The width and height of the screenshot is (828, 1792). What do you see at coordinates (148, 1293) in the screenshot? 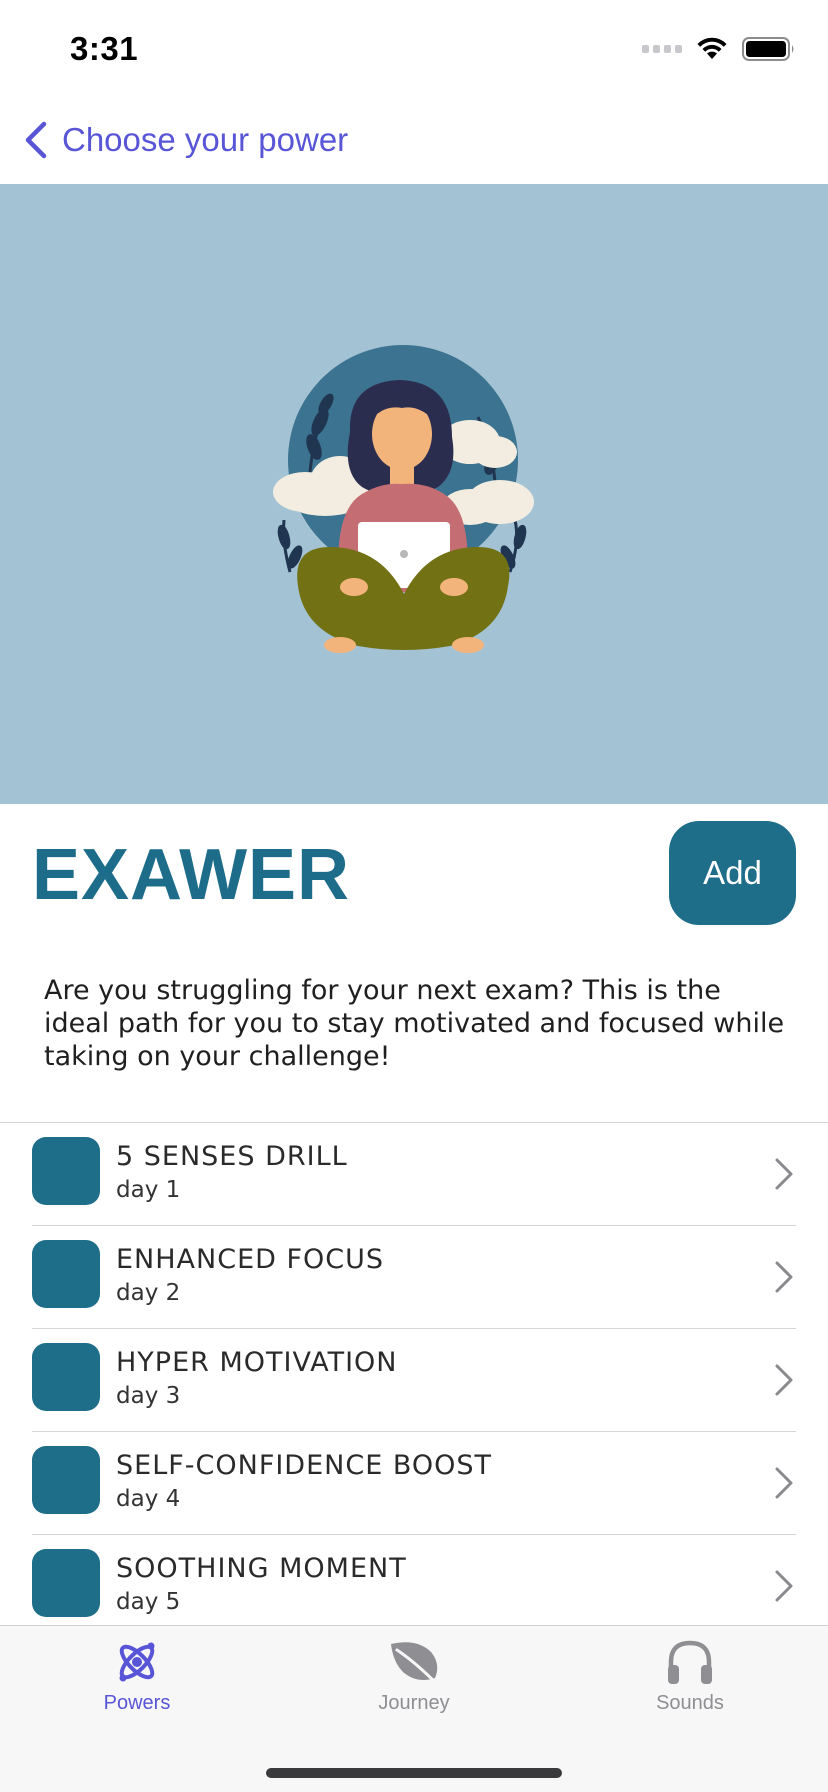
I see `session-day: day 2` at bounding box center [148, 1293].